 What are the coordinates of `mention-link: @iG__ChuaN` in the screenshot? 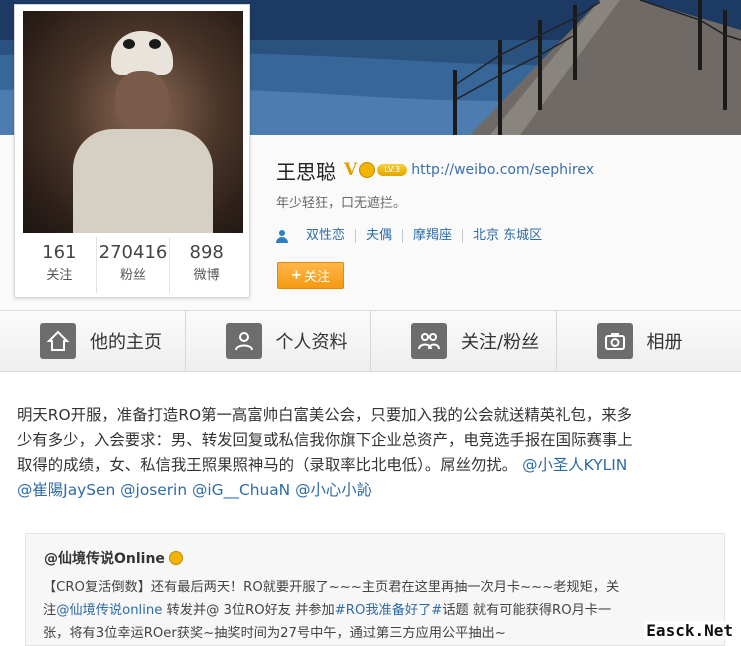 It's located at (241, 490).